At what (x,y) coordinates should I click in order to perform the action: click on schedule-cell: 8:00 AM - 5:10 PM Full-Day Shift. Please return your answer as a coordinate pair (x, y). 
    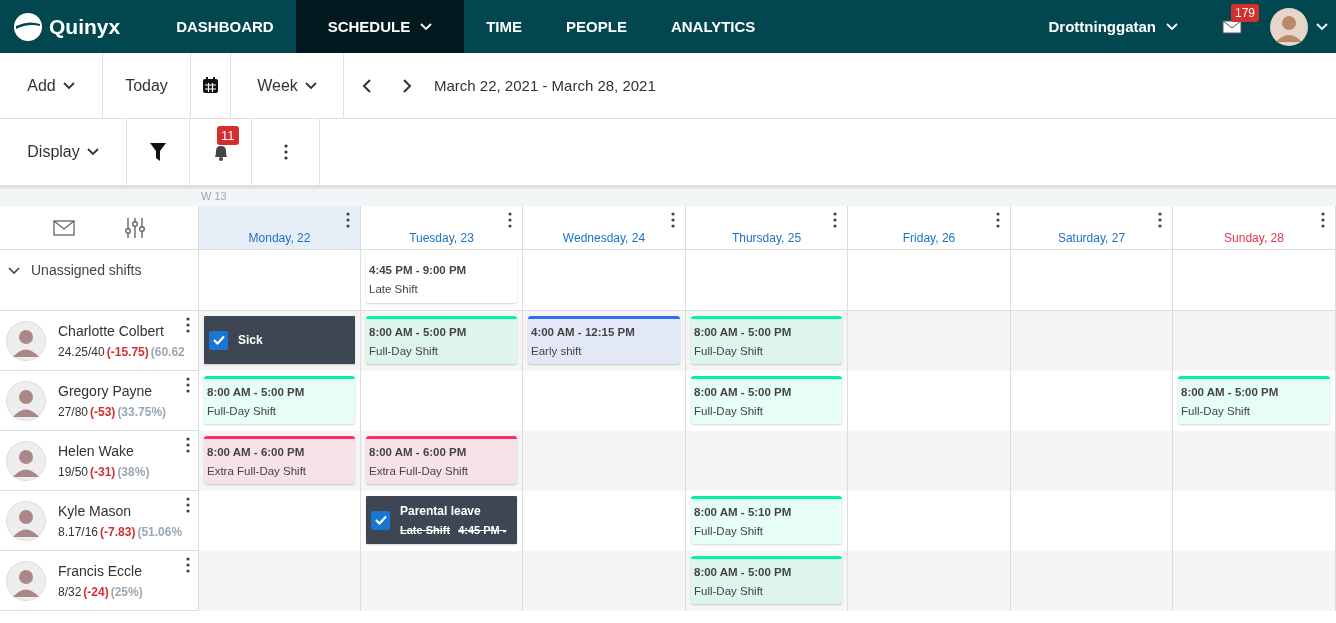
    Looking at the image, I should click on (767, 521).